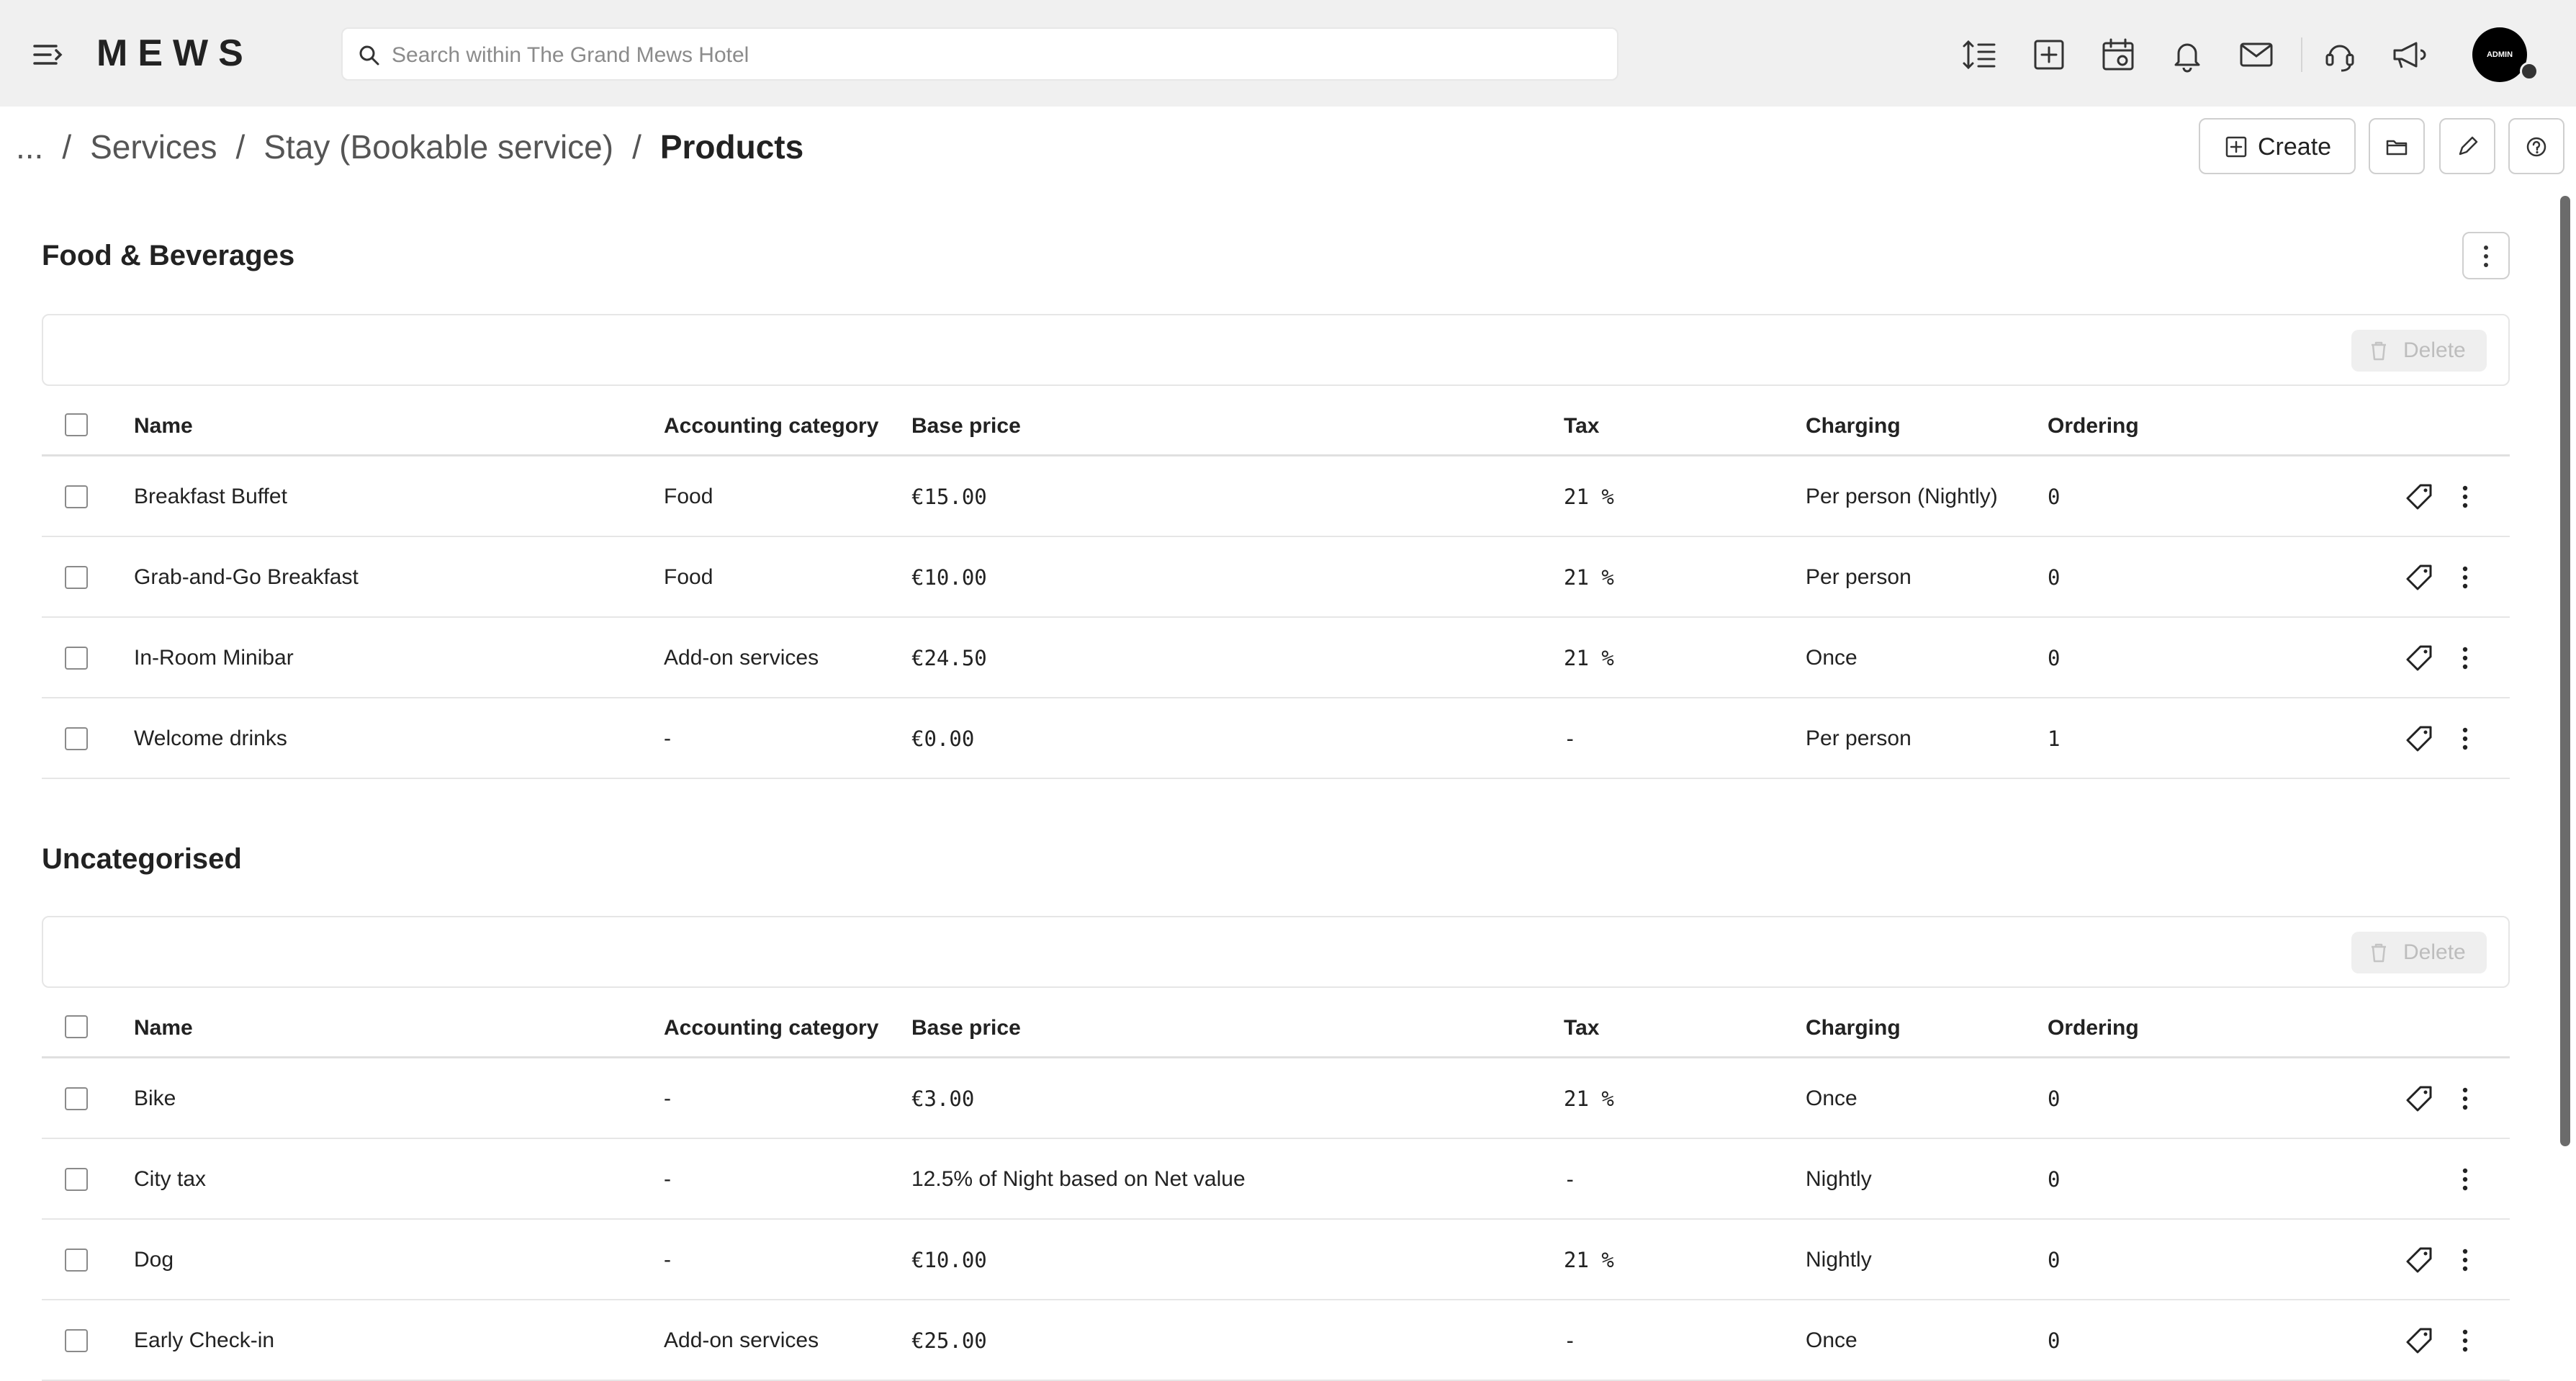 The image size is (2576, 1381). What do you see at coordinates (2565, 671) in the screenshot?
I see `scrollbar` at bounding box center [2565, 671].